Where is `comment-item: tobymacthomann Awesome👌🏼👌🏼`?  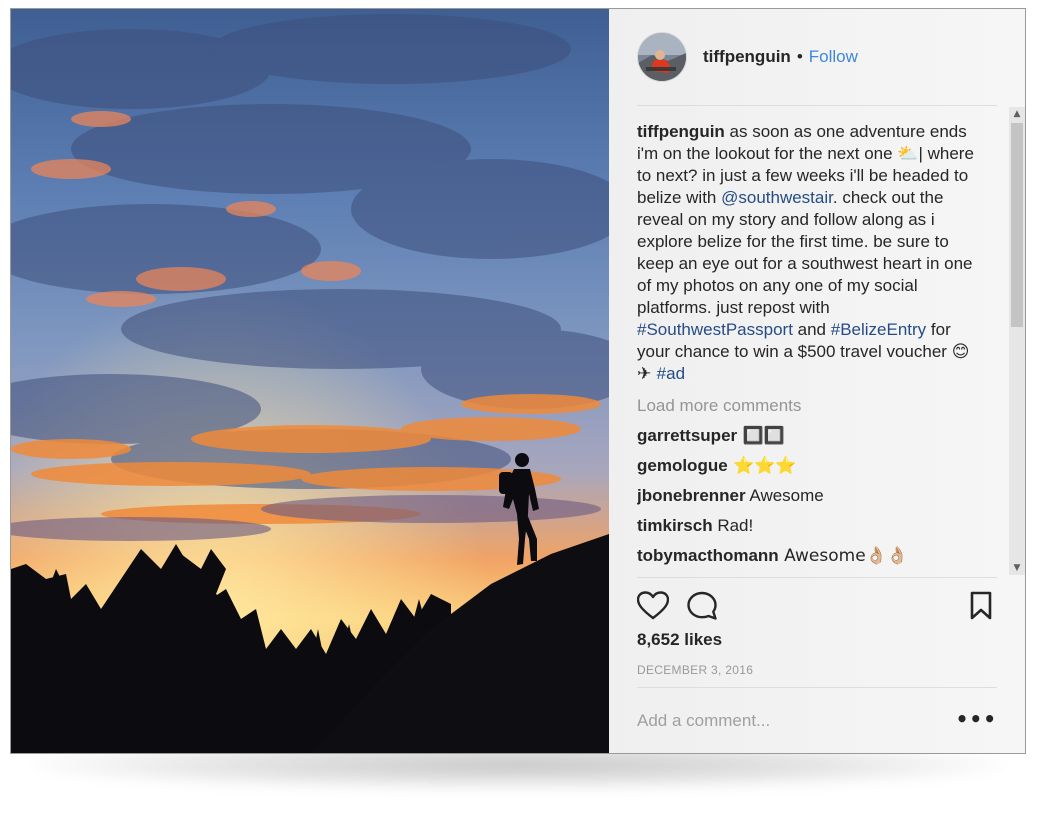 comment-item: tobymacthomann Awesome👌🏼👌🏼 is located at coordinates (812, 556).